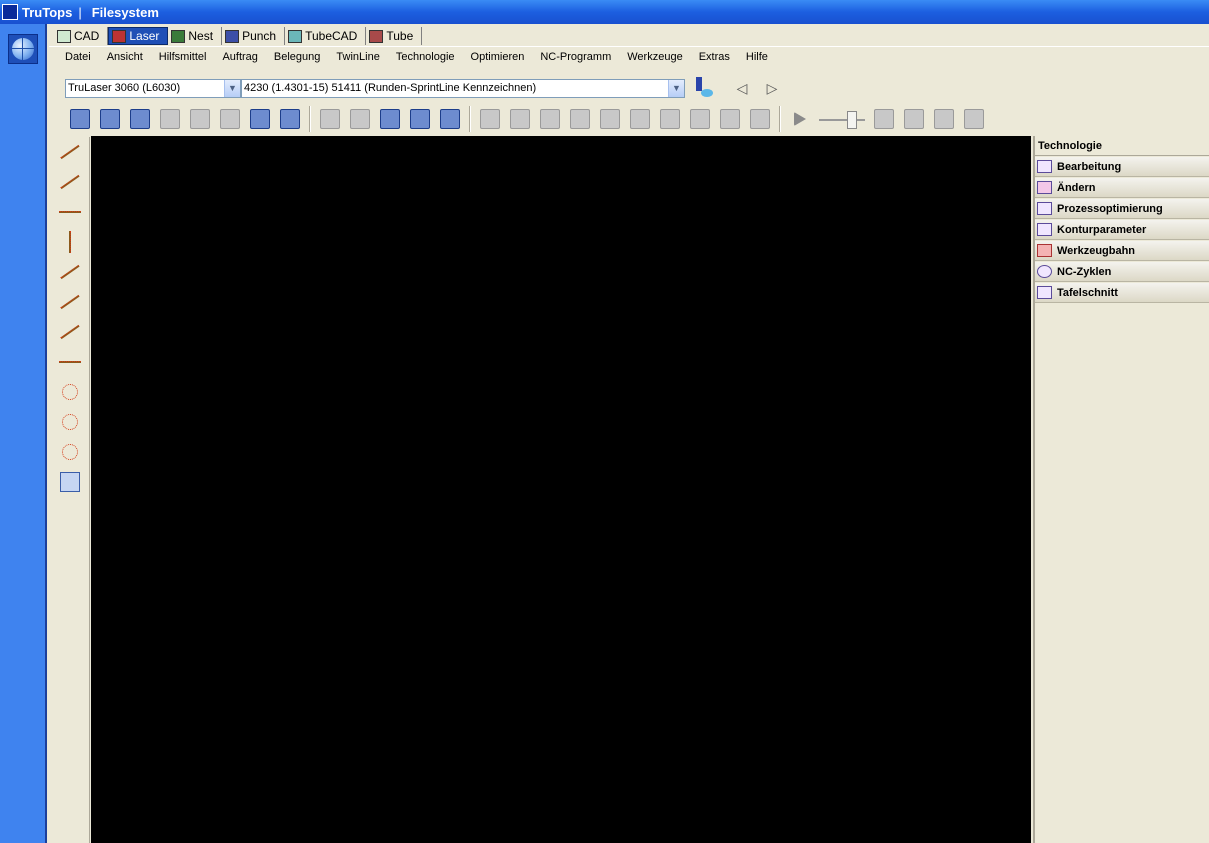  Describe the element at coordinates (884, 119) in the screenshot. I see `pause-icon` at that location.